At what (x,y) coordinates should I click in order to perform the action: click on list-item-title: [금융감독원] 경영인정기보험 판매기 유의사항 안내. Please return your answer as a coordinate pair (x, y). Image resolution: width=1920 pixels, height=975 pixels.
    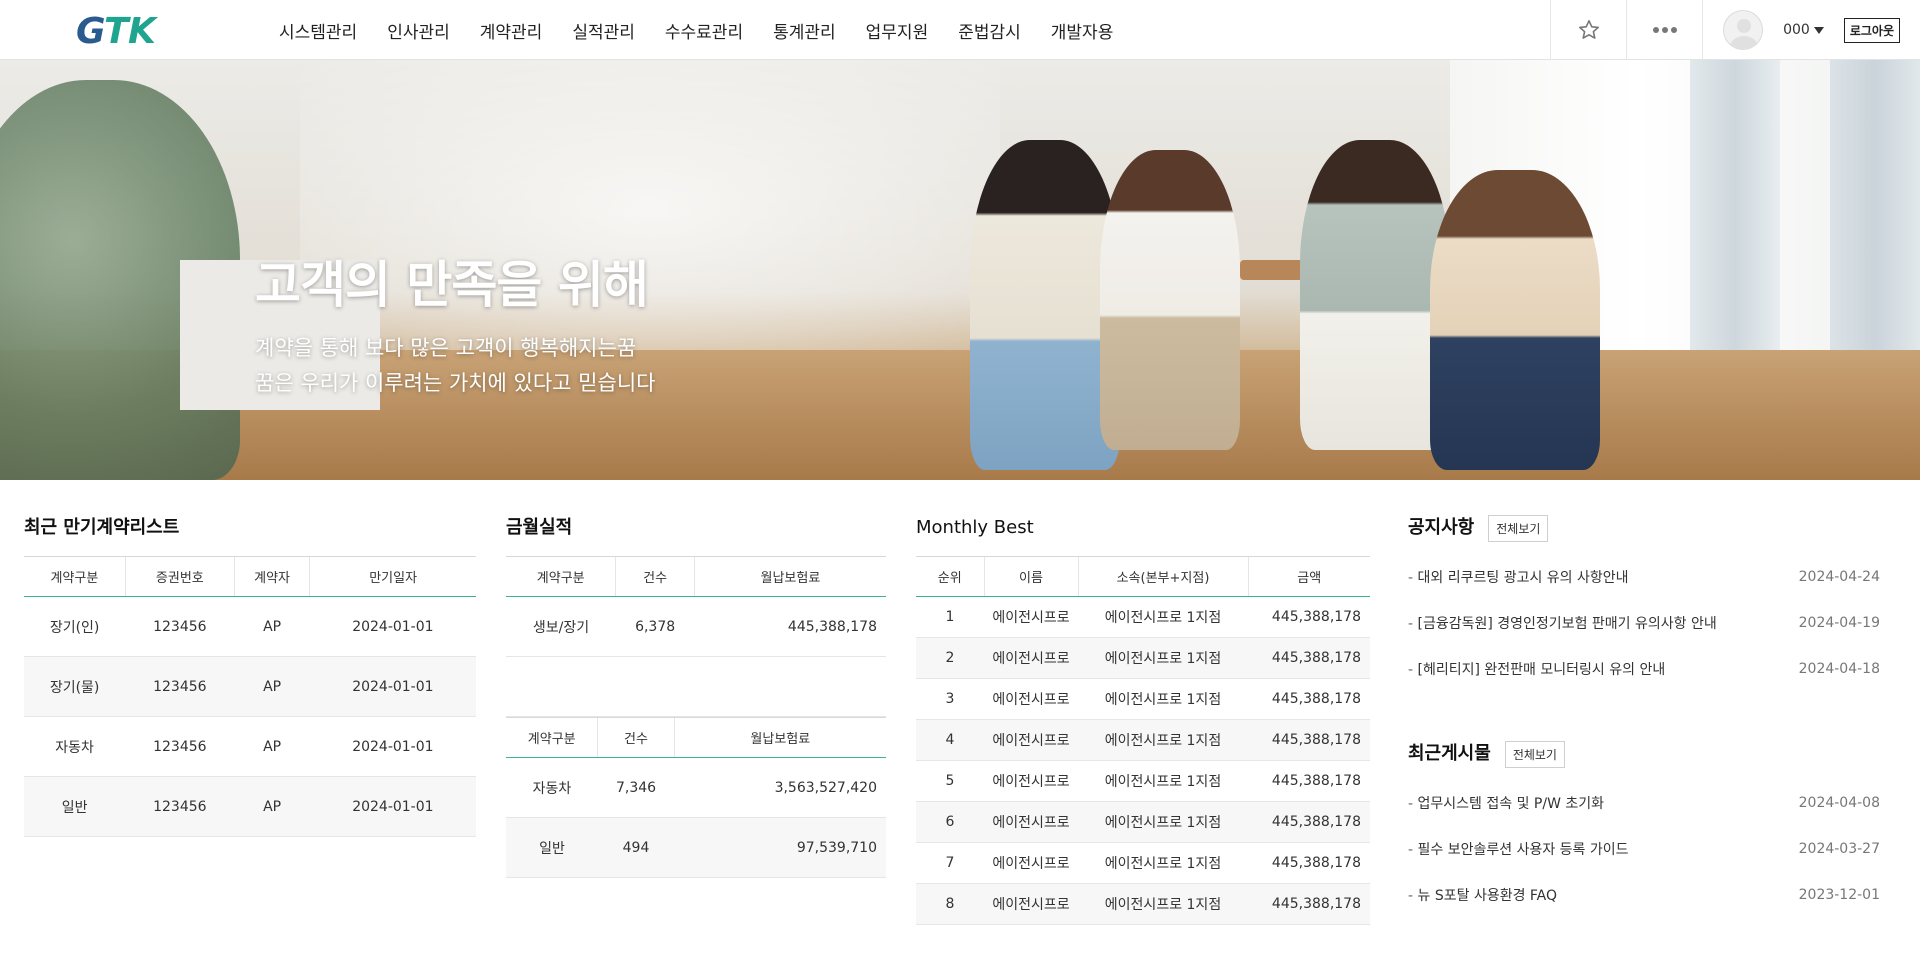
    Looking at the image, I should click on (1562, 623).